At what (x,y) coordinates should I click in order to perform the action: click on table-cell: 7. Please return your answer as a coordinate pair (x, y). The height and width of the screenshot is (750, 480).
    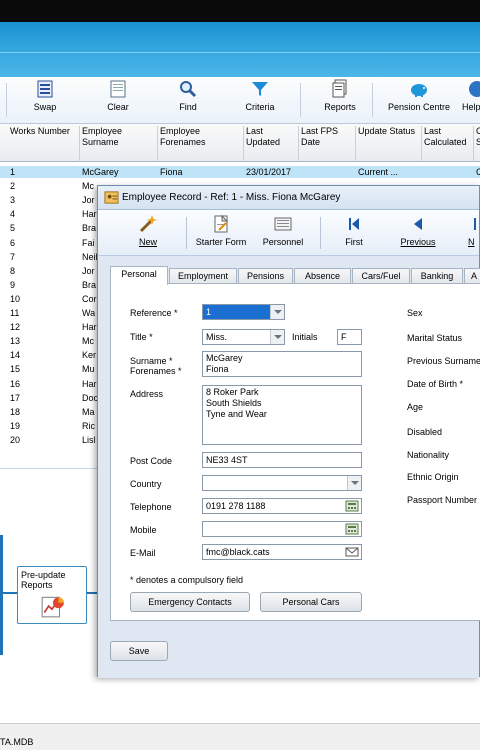
    Looking at the image, I should click on (13, 256).